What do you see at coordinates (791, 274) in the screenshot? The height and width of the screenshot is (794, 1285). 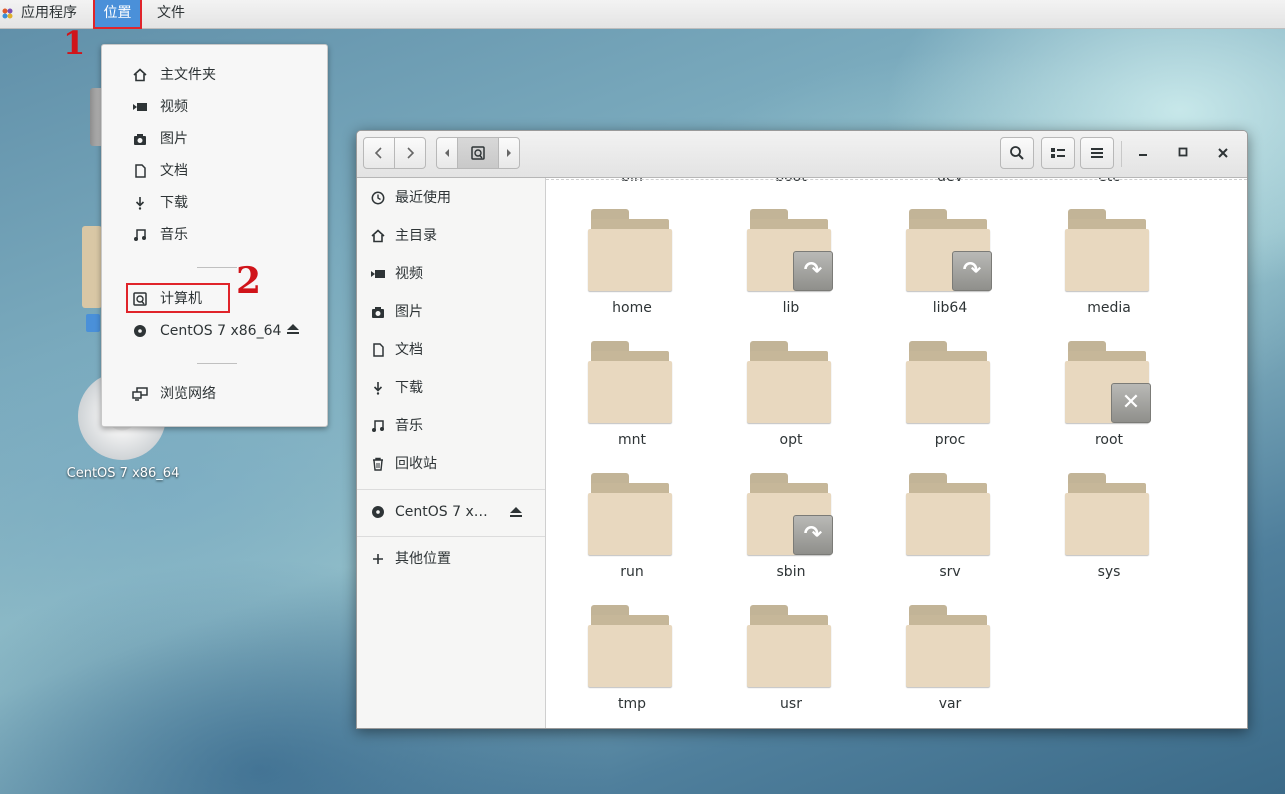 I see `folder-item-lib: ↷ lib` at bounding box center [791, 274].